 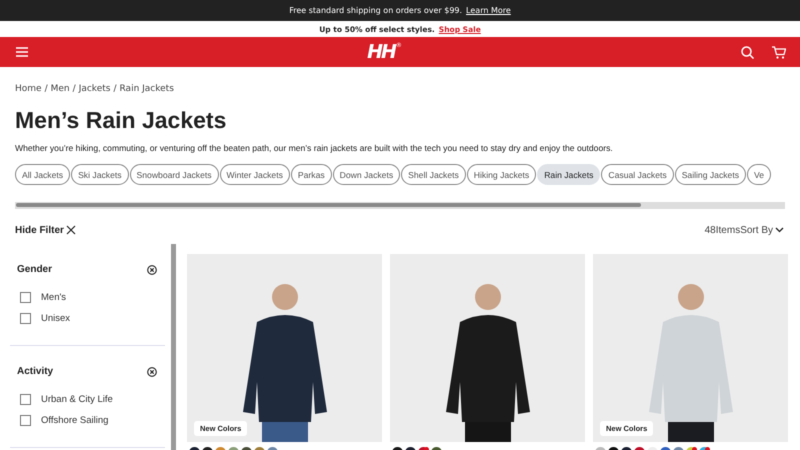 I want to click on page-title: Men’s Rain Jackets, so click(x=121, y=120).